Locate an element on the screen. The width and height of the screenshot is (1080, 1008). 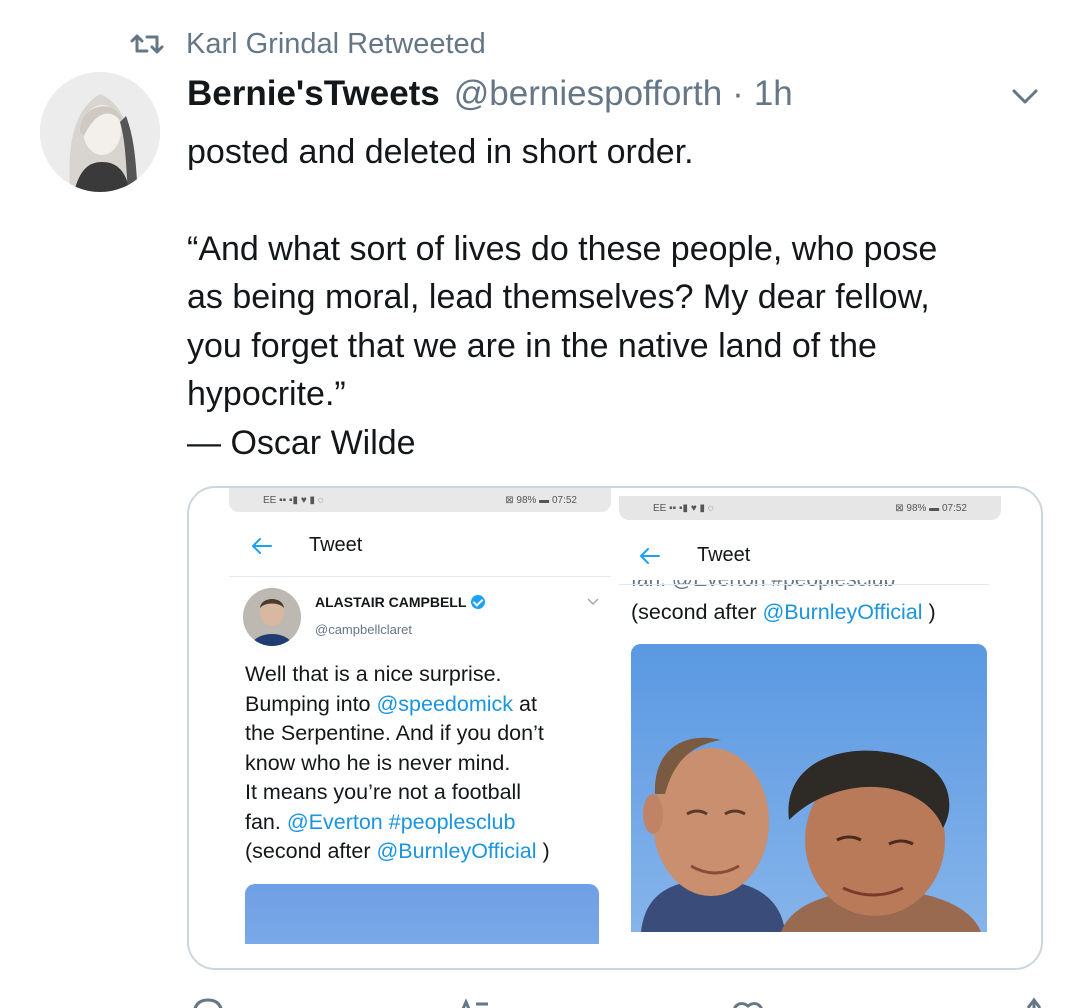
tweet-header: Bernie'sTweets @berniespofforth · 1h is located at coordinates (490, 94).